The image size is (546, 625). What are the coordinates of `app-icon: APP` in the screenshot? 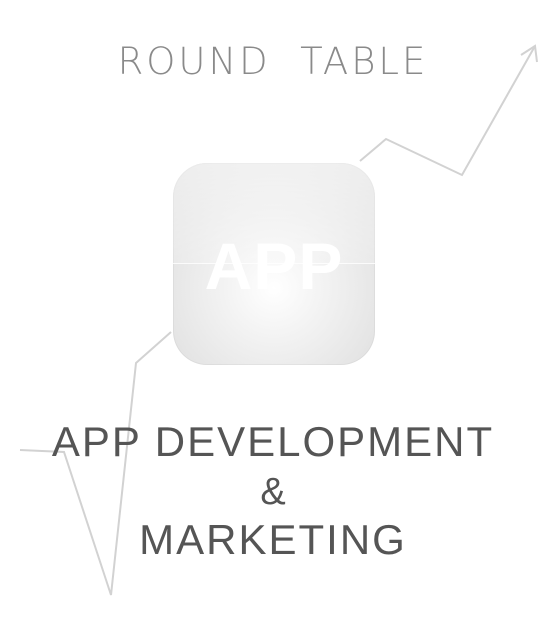 It's located at (274, 264).